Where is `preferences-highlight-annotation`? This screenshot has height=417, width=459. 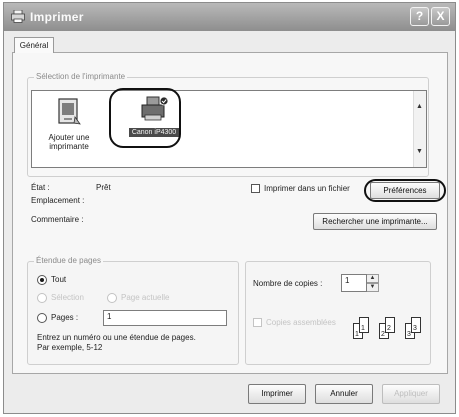 preferences-highlight-annotation is located at coordinates (405, 190).